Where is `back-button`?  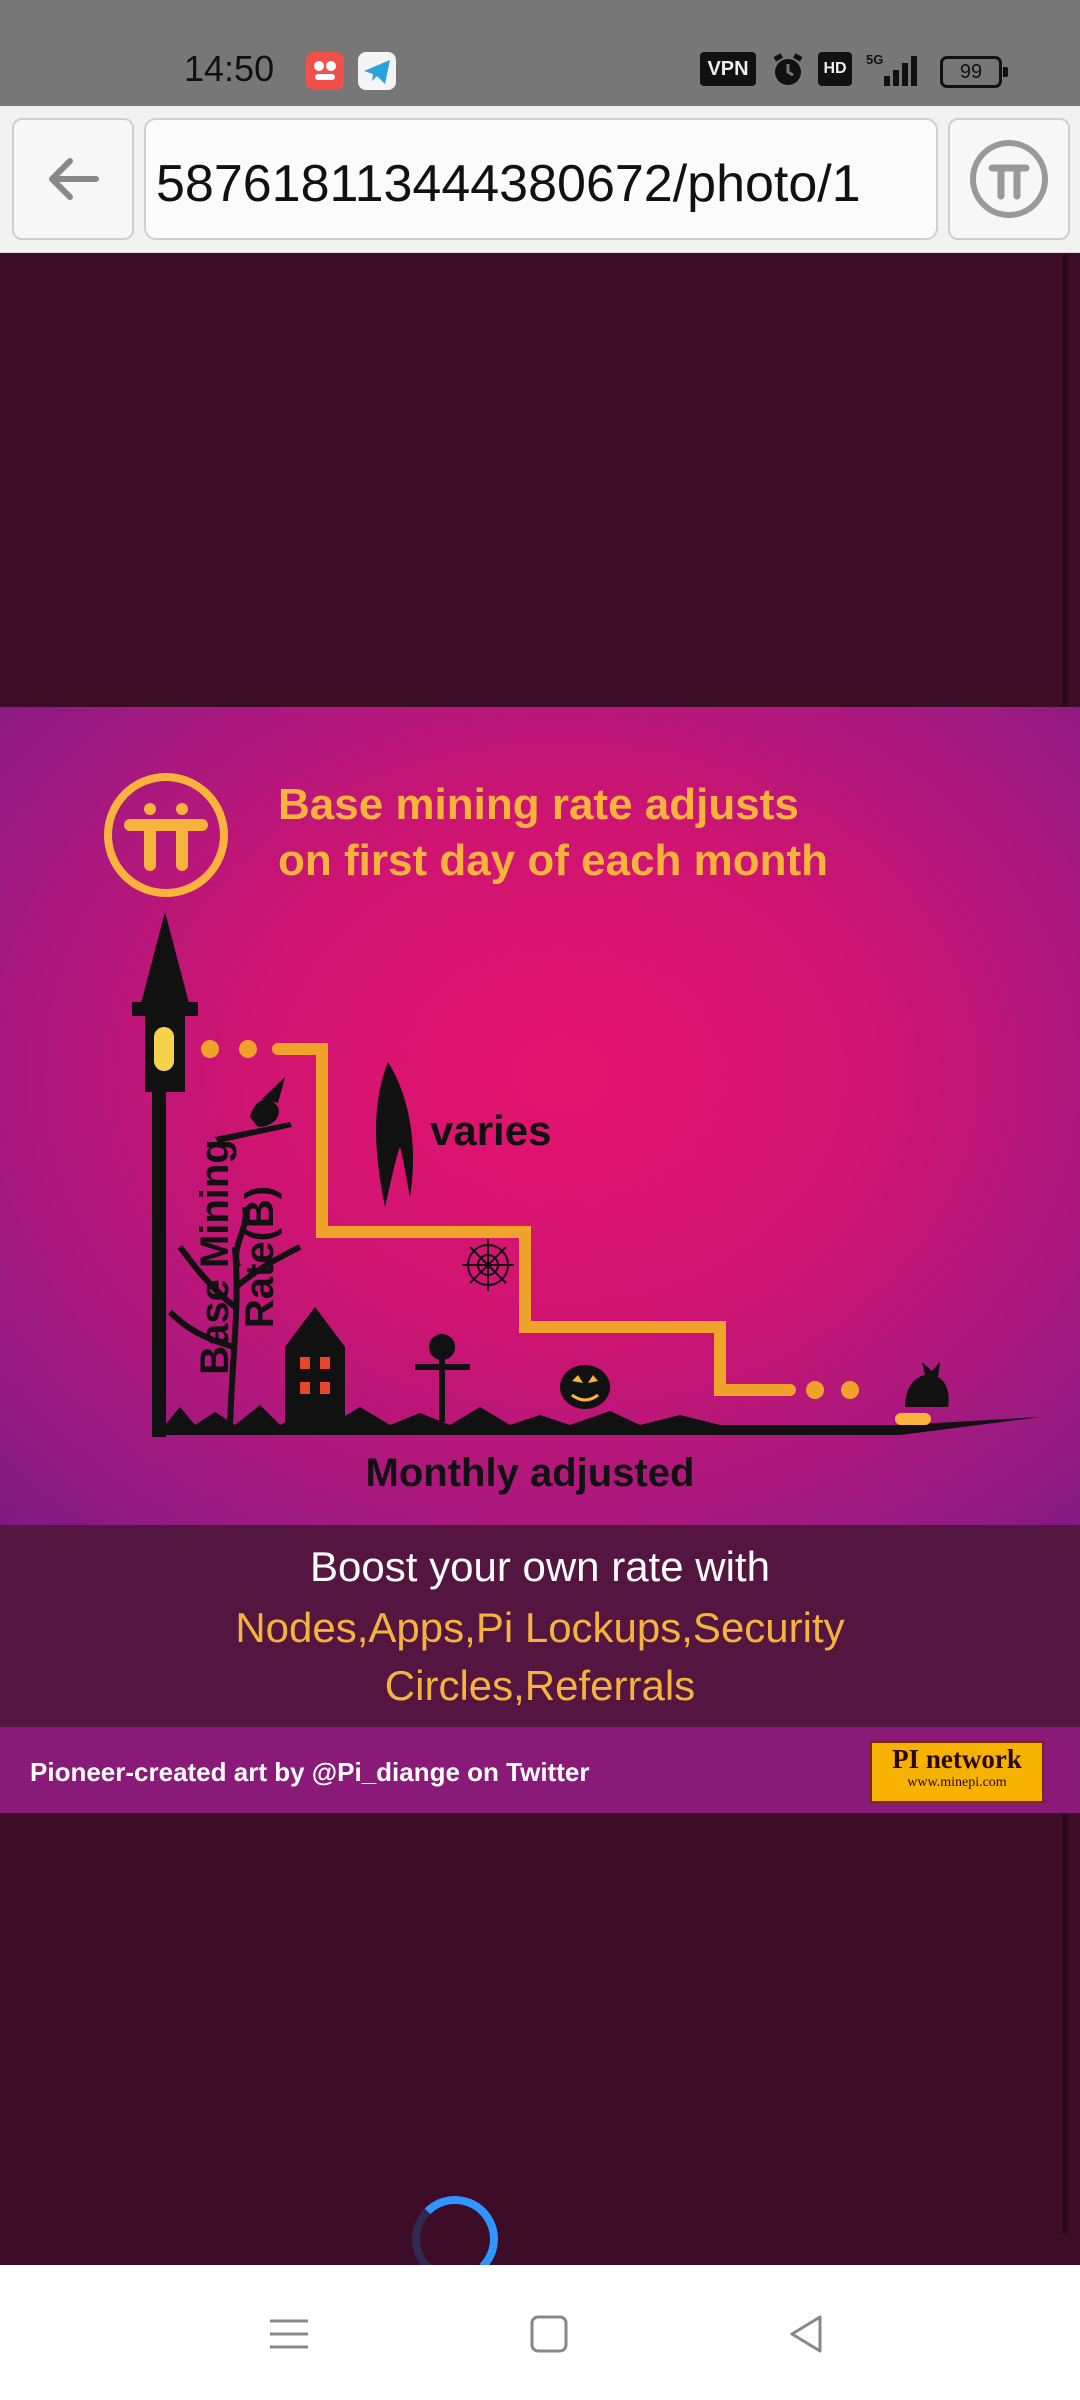 back-button is located at coordinates (73, 179).